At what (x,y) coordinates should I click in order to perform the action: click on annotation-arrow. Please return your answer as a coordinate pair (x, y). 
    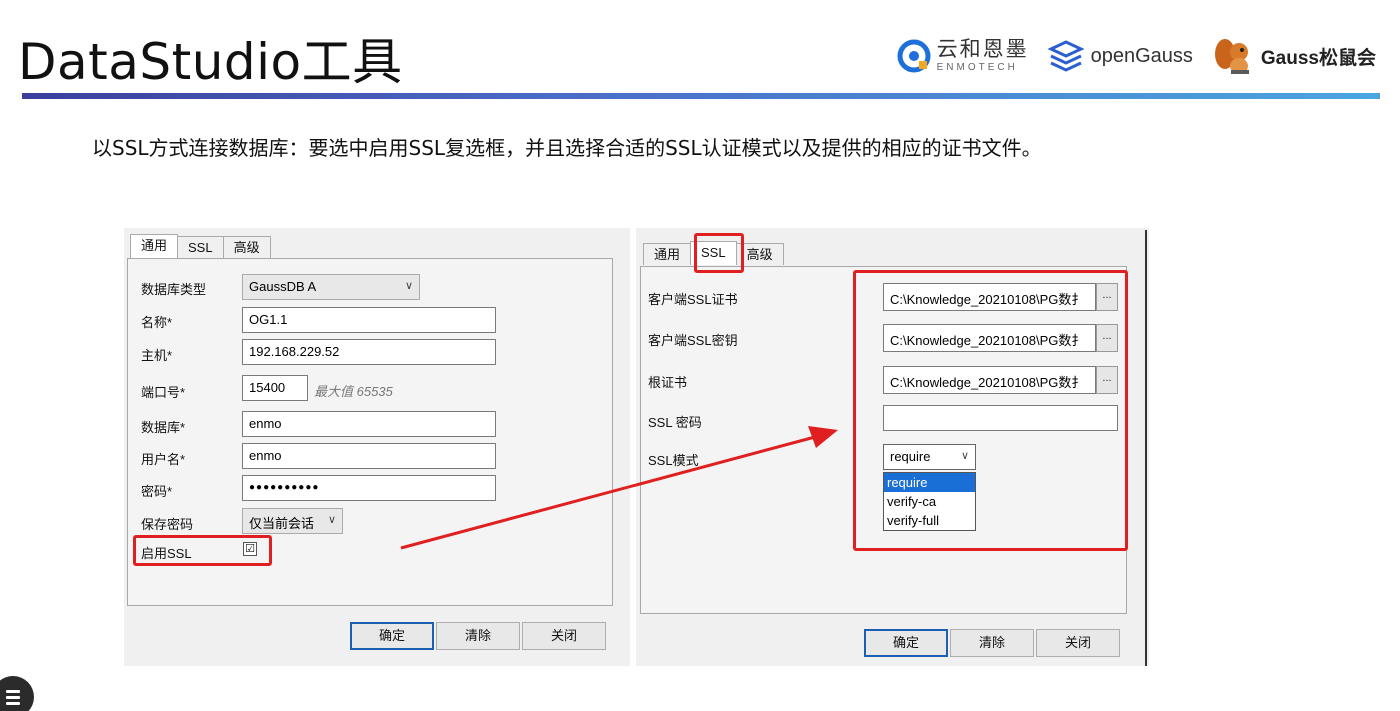
    Looking at the image, I should click on (619, 488).